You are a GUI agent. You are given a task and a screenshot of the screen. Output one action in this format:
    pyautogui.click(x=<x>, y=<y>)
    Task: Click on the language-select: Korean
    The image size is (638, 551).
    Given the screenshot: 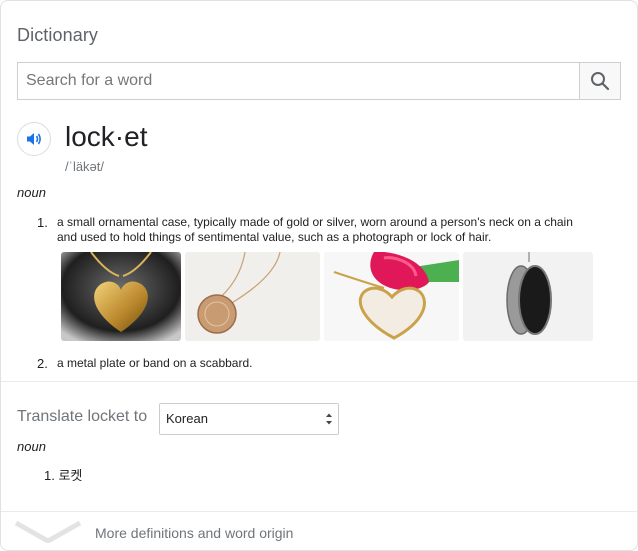 What is the action you would take?
    pyautogui.click(x=249, y=419)
    